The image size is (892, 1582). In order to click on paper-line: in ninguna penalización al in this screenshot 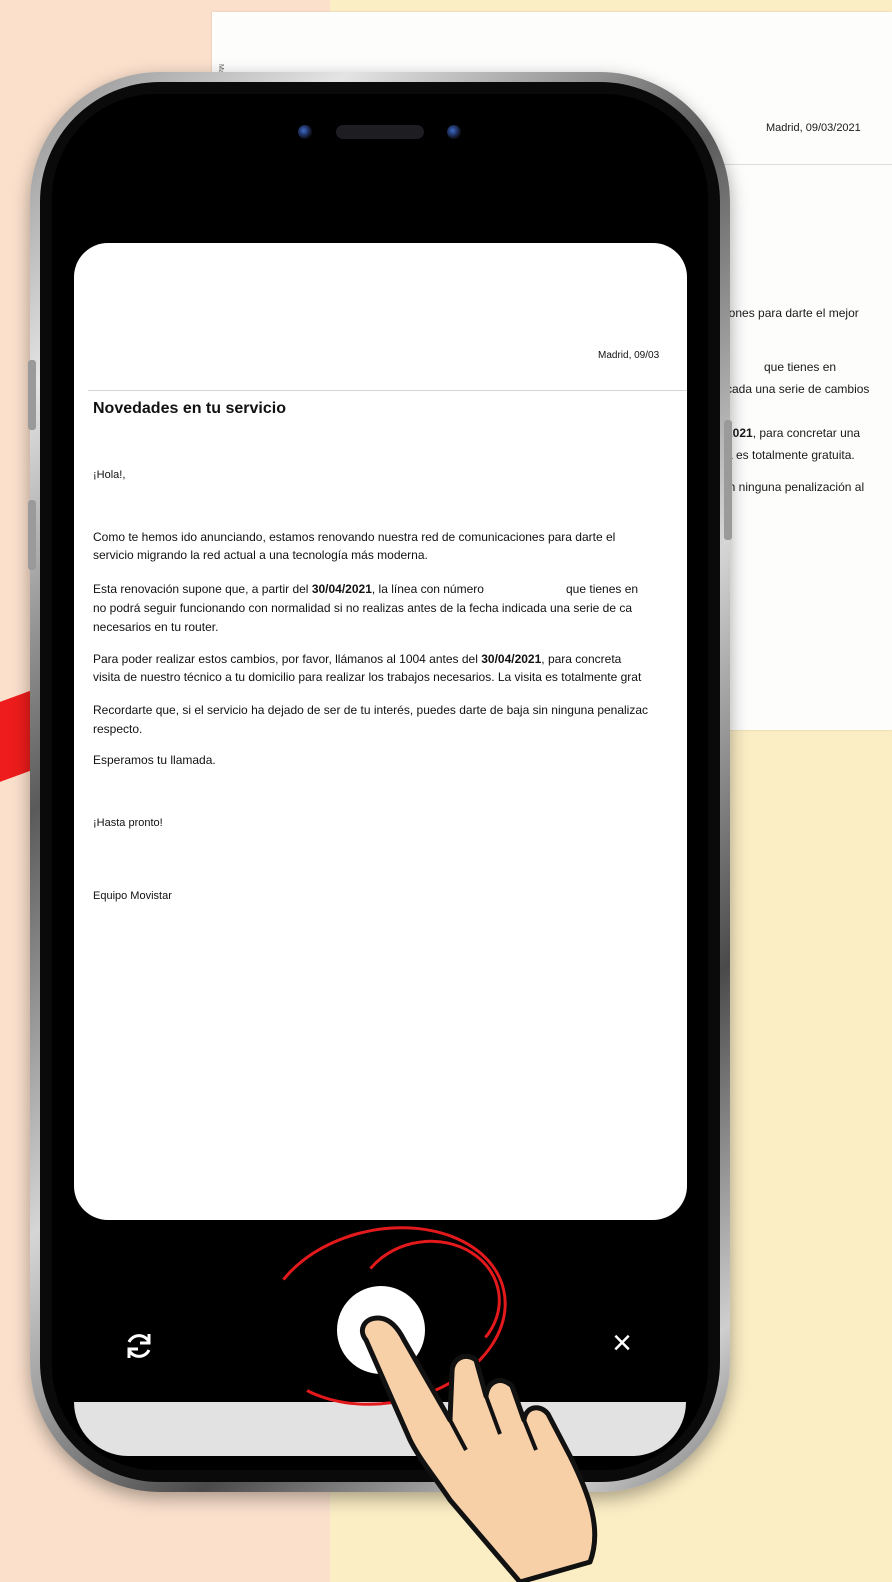, I will do `click(795, 487)`.